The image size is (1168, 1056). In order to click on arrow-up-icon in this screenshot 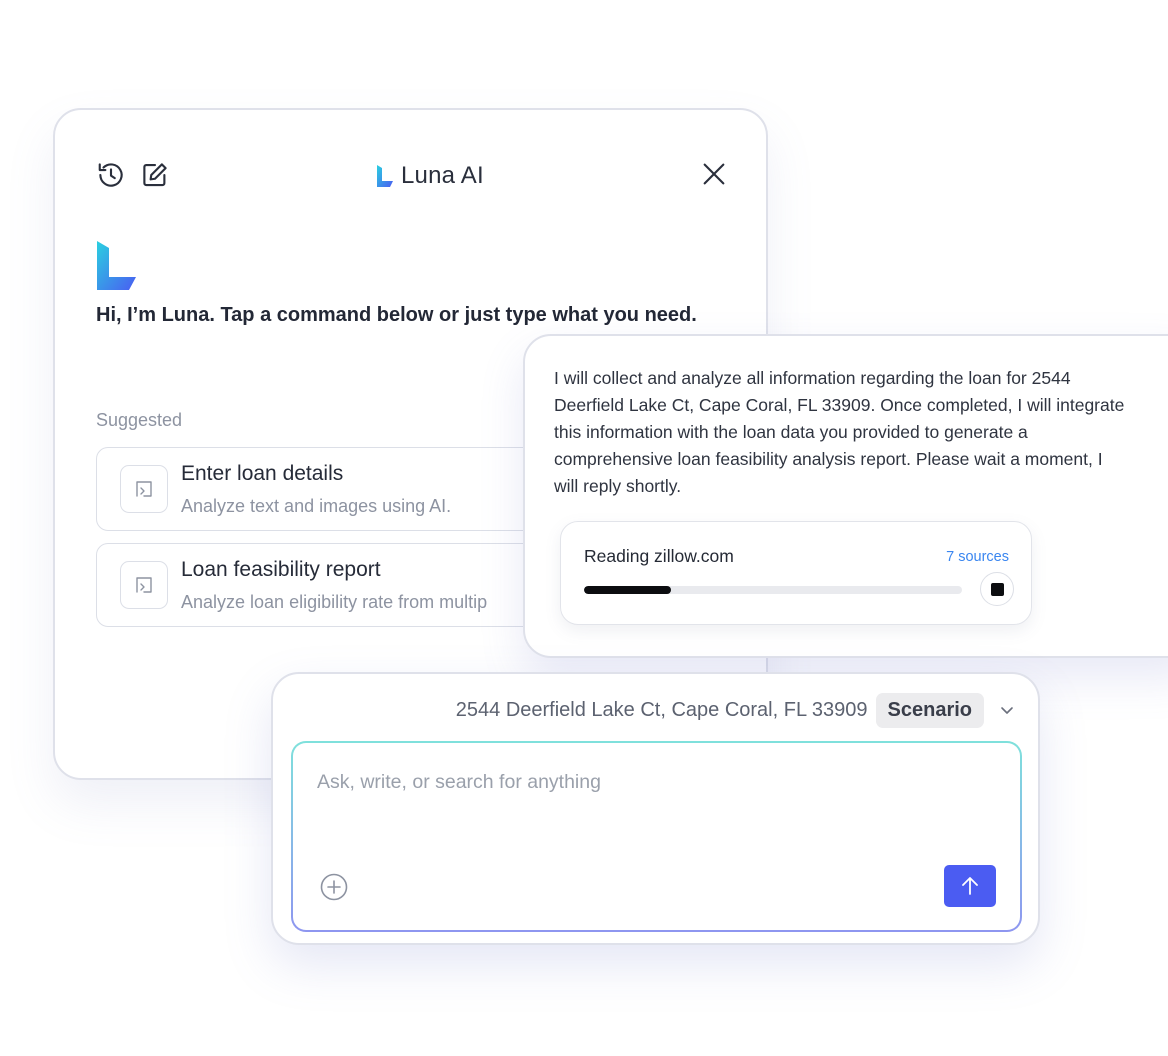, I will do `click(970, 886)`.